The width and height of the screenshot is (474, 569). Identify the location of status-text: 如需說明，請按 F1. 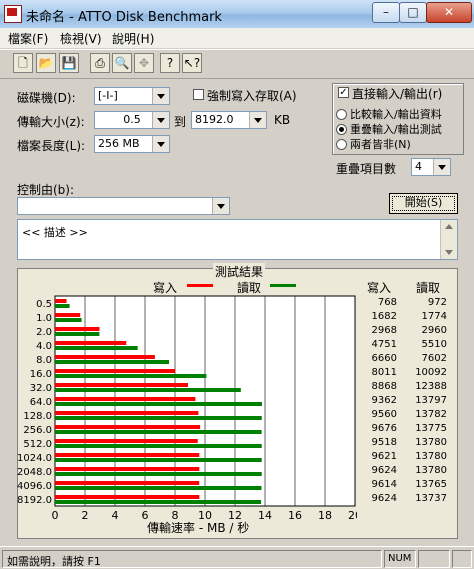
(54, 561).